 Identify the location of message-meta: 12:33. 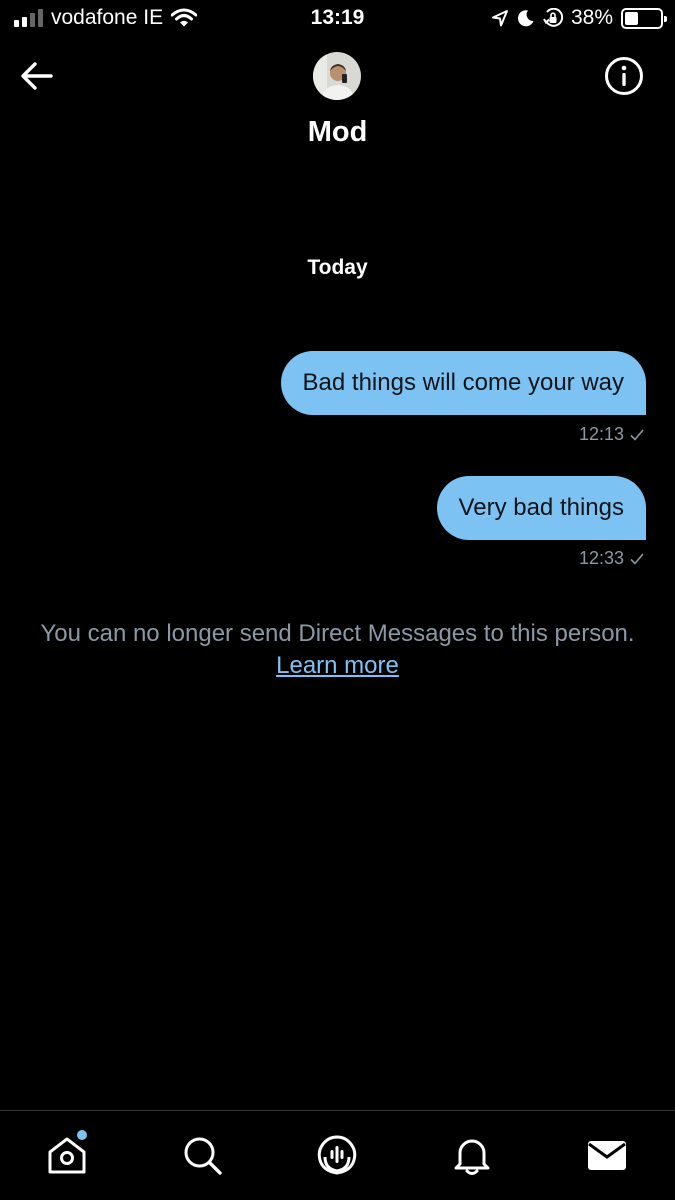
(611, 558).